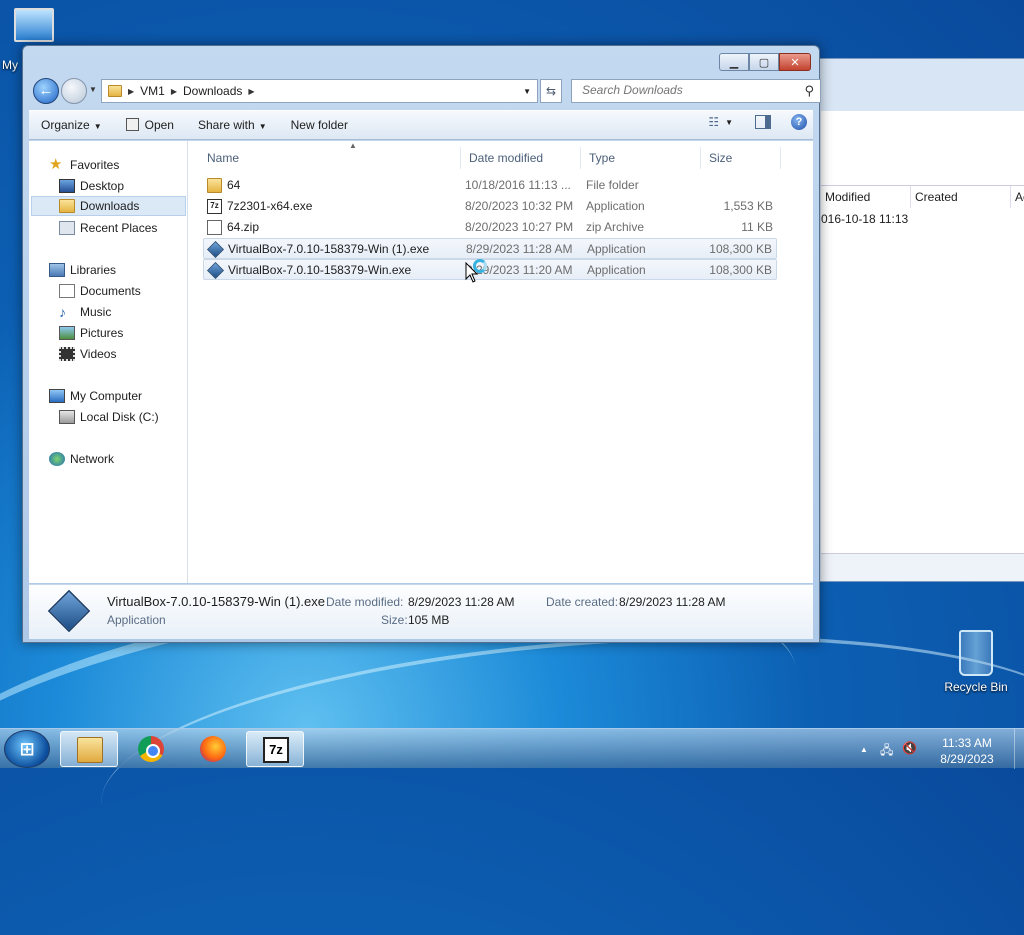  What do you see at coordinates (232, 125) in the screenshot?
I see `share-with-button: Share with ▼` at bounding box center [232, 125].